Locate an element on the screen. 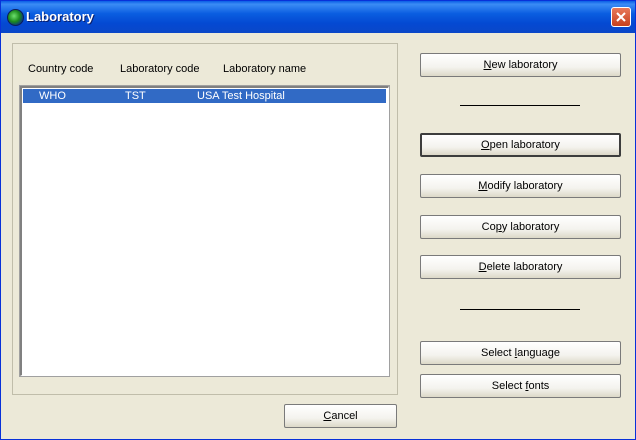  cell-laboratory-name: USA Test Hospital is located at coordinates (241, 96).